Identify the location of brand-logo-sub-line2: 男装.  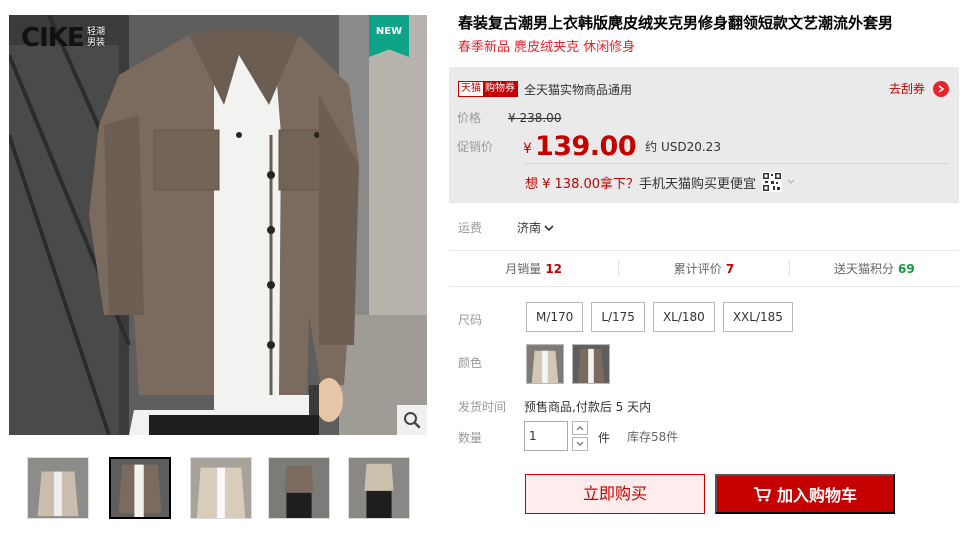
(96, 43).